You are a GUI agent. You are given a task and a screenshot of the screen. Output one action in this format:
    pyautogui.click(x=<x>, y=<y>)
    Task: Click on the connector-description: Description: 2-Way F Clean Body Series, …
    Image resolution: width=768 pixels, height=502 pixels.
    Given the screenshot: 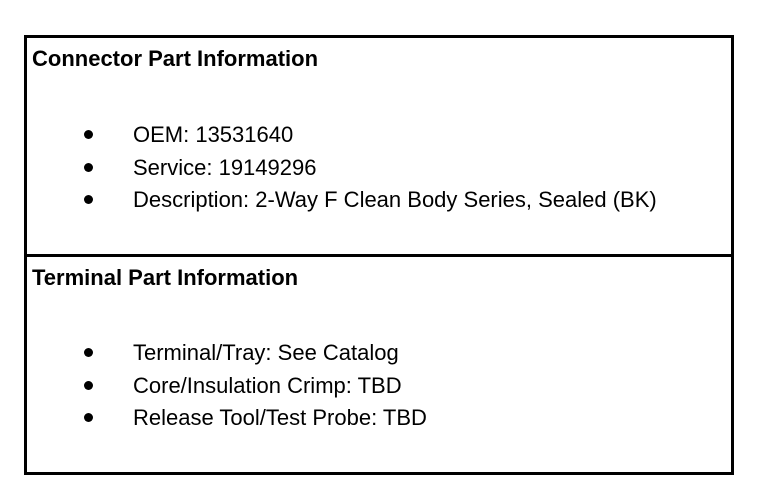 What is the action you would take?
    pyautogui.click(x=395, y=199)
    